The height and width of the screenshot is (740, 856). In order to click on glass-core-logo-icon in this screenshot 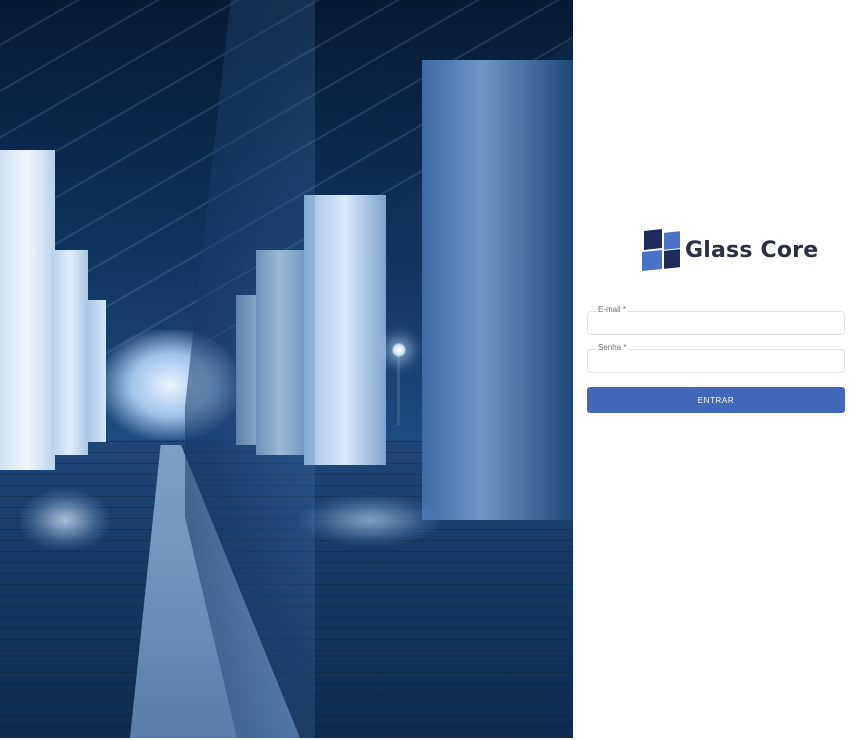, I will do `click(661, 250)`.